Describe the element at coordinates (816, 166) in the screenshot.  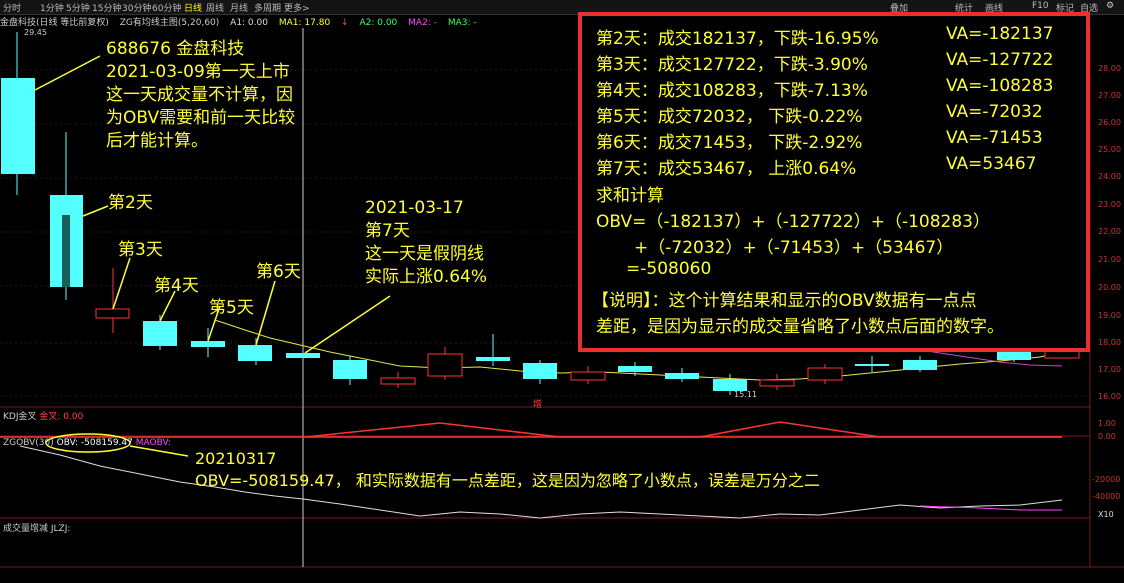
I see `calc-row: 第7天：成交53467， 上涨0.64% VA=53467` at that location.